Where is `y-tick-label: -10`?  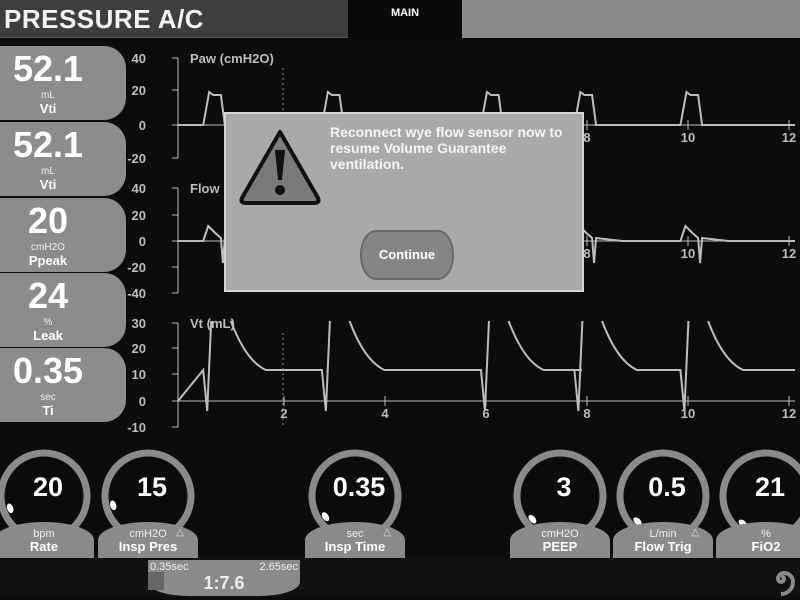 y-tick-label: -10 is located at coordinates (136, 427).